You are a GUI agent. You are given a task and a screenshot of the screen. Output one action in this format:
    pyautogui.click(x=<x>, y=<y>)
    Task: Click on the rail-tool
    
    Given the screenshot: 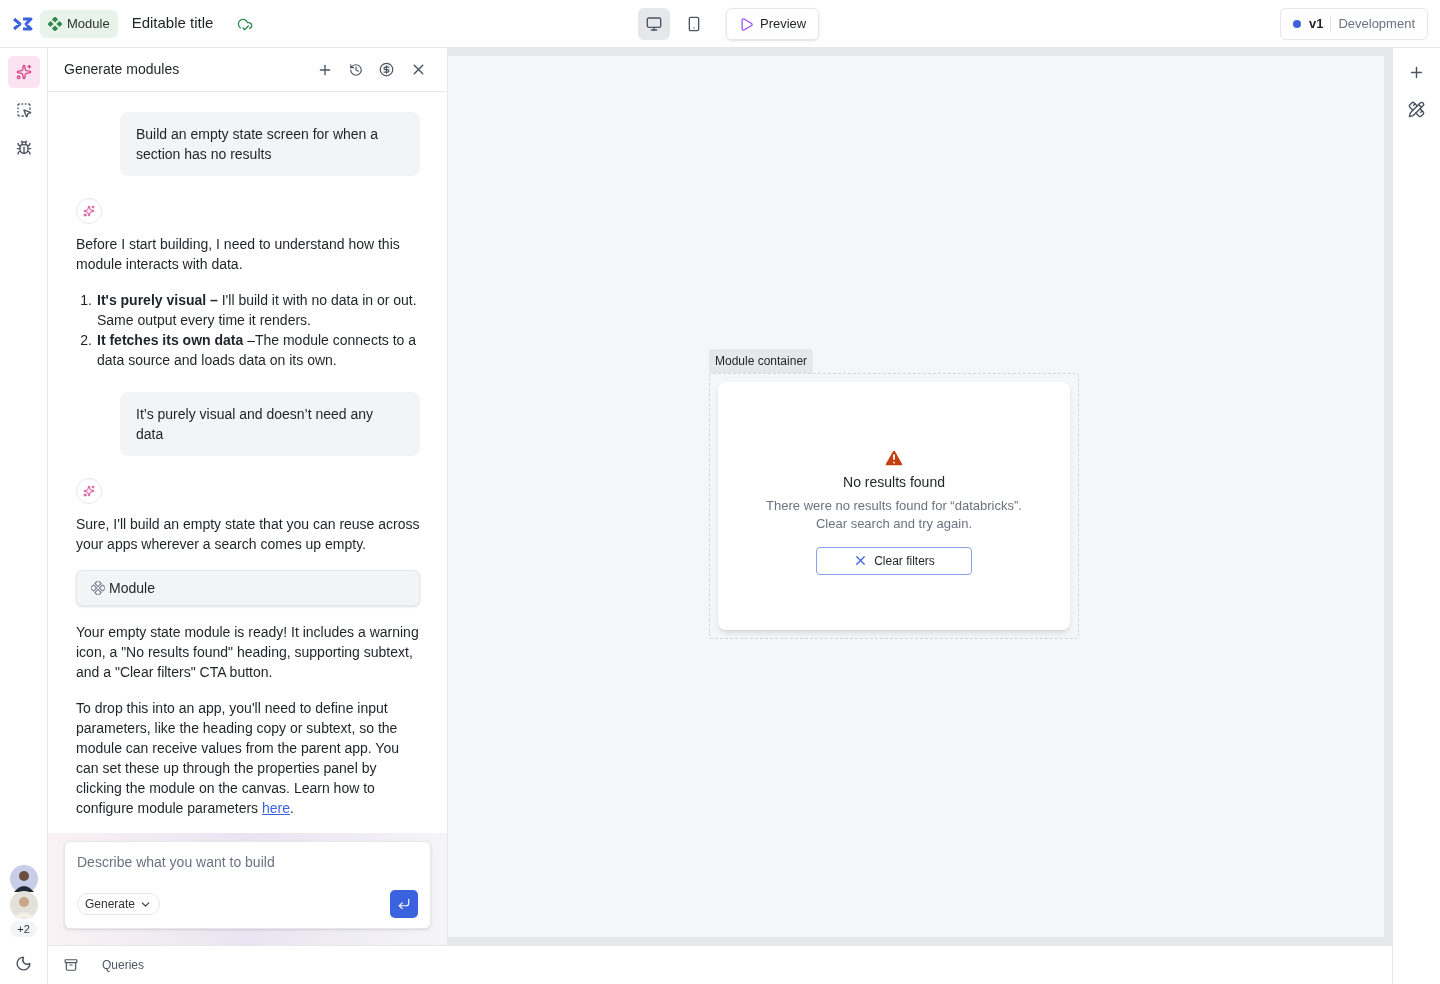 What is the action you would take?
    pyautogui.click(x=23, y=72)
    